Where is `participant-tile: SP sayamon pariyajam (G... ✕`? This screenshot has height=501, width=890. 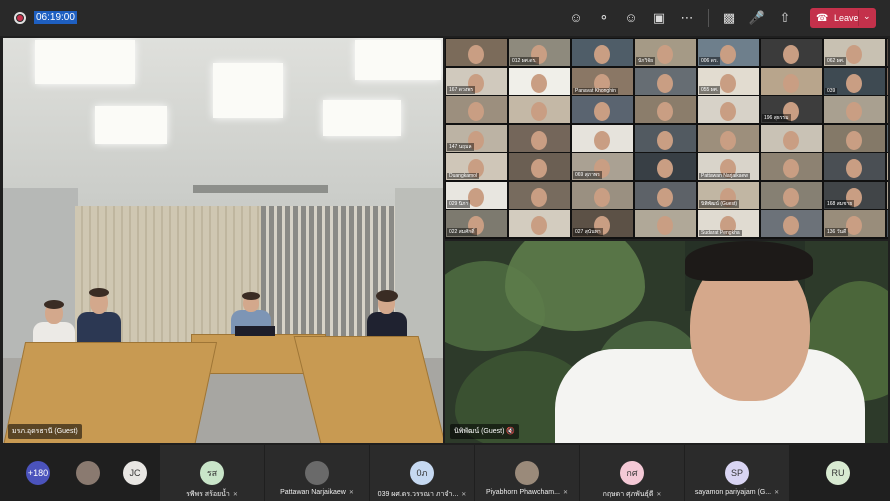
participant-tile: SP sayamon pariyajam (G... ✕ is located at coordinates (737, 473).